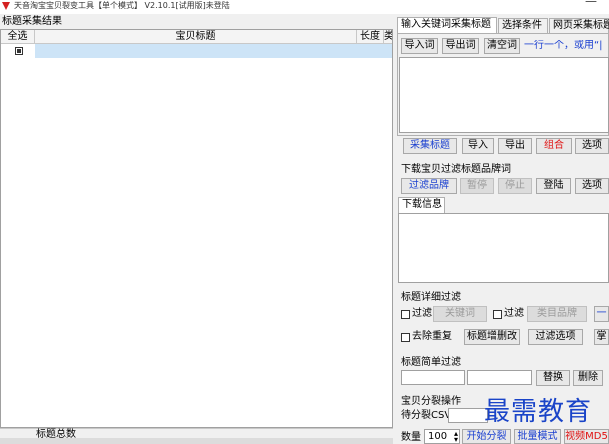  I want to click on export-words-button: 导出词, so click(460, 46).